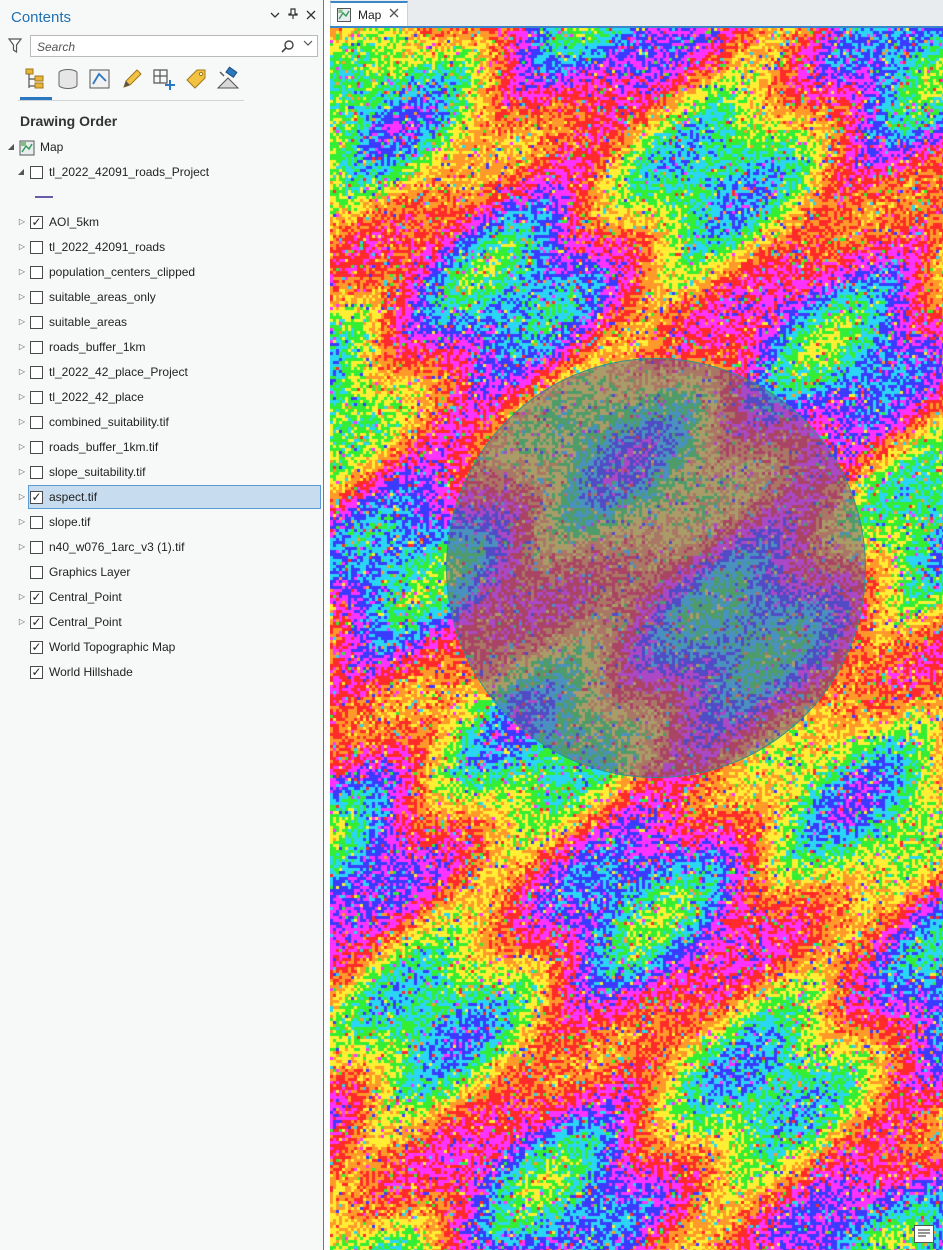 The height and width of the screenshot is (1250, 943). I want to click on layer-label: World Topographic Map, so click(112, 647).